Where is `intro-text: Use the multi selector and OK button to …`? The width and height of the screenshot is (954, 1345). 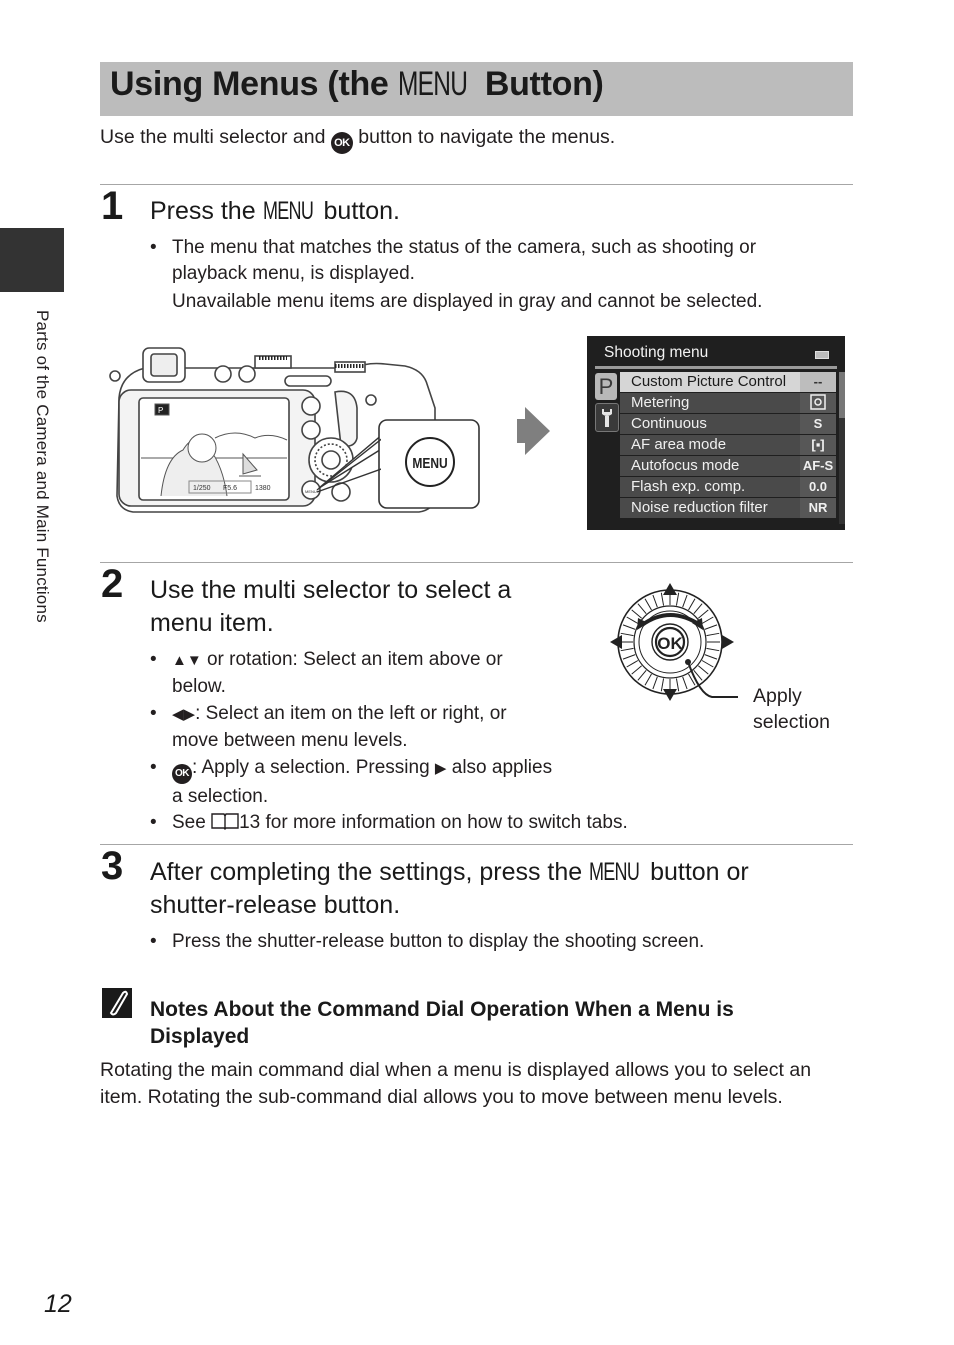 intro-text: Use the multi selector and OK button to … is located at coordinates (357, 140).